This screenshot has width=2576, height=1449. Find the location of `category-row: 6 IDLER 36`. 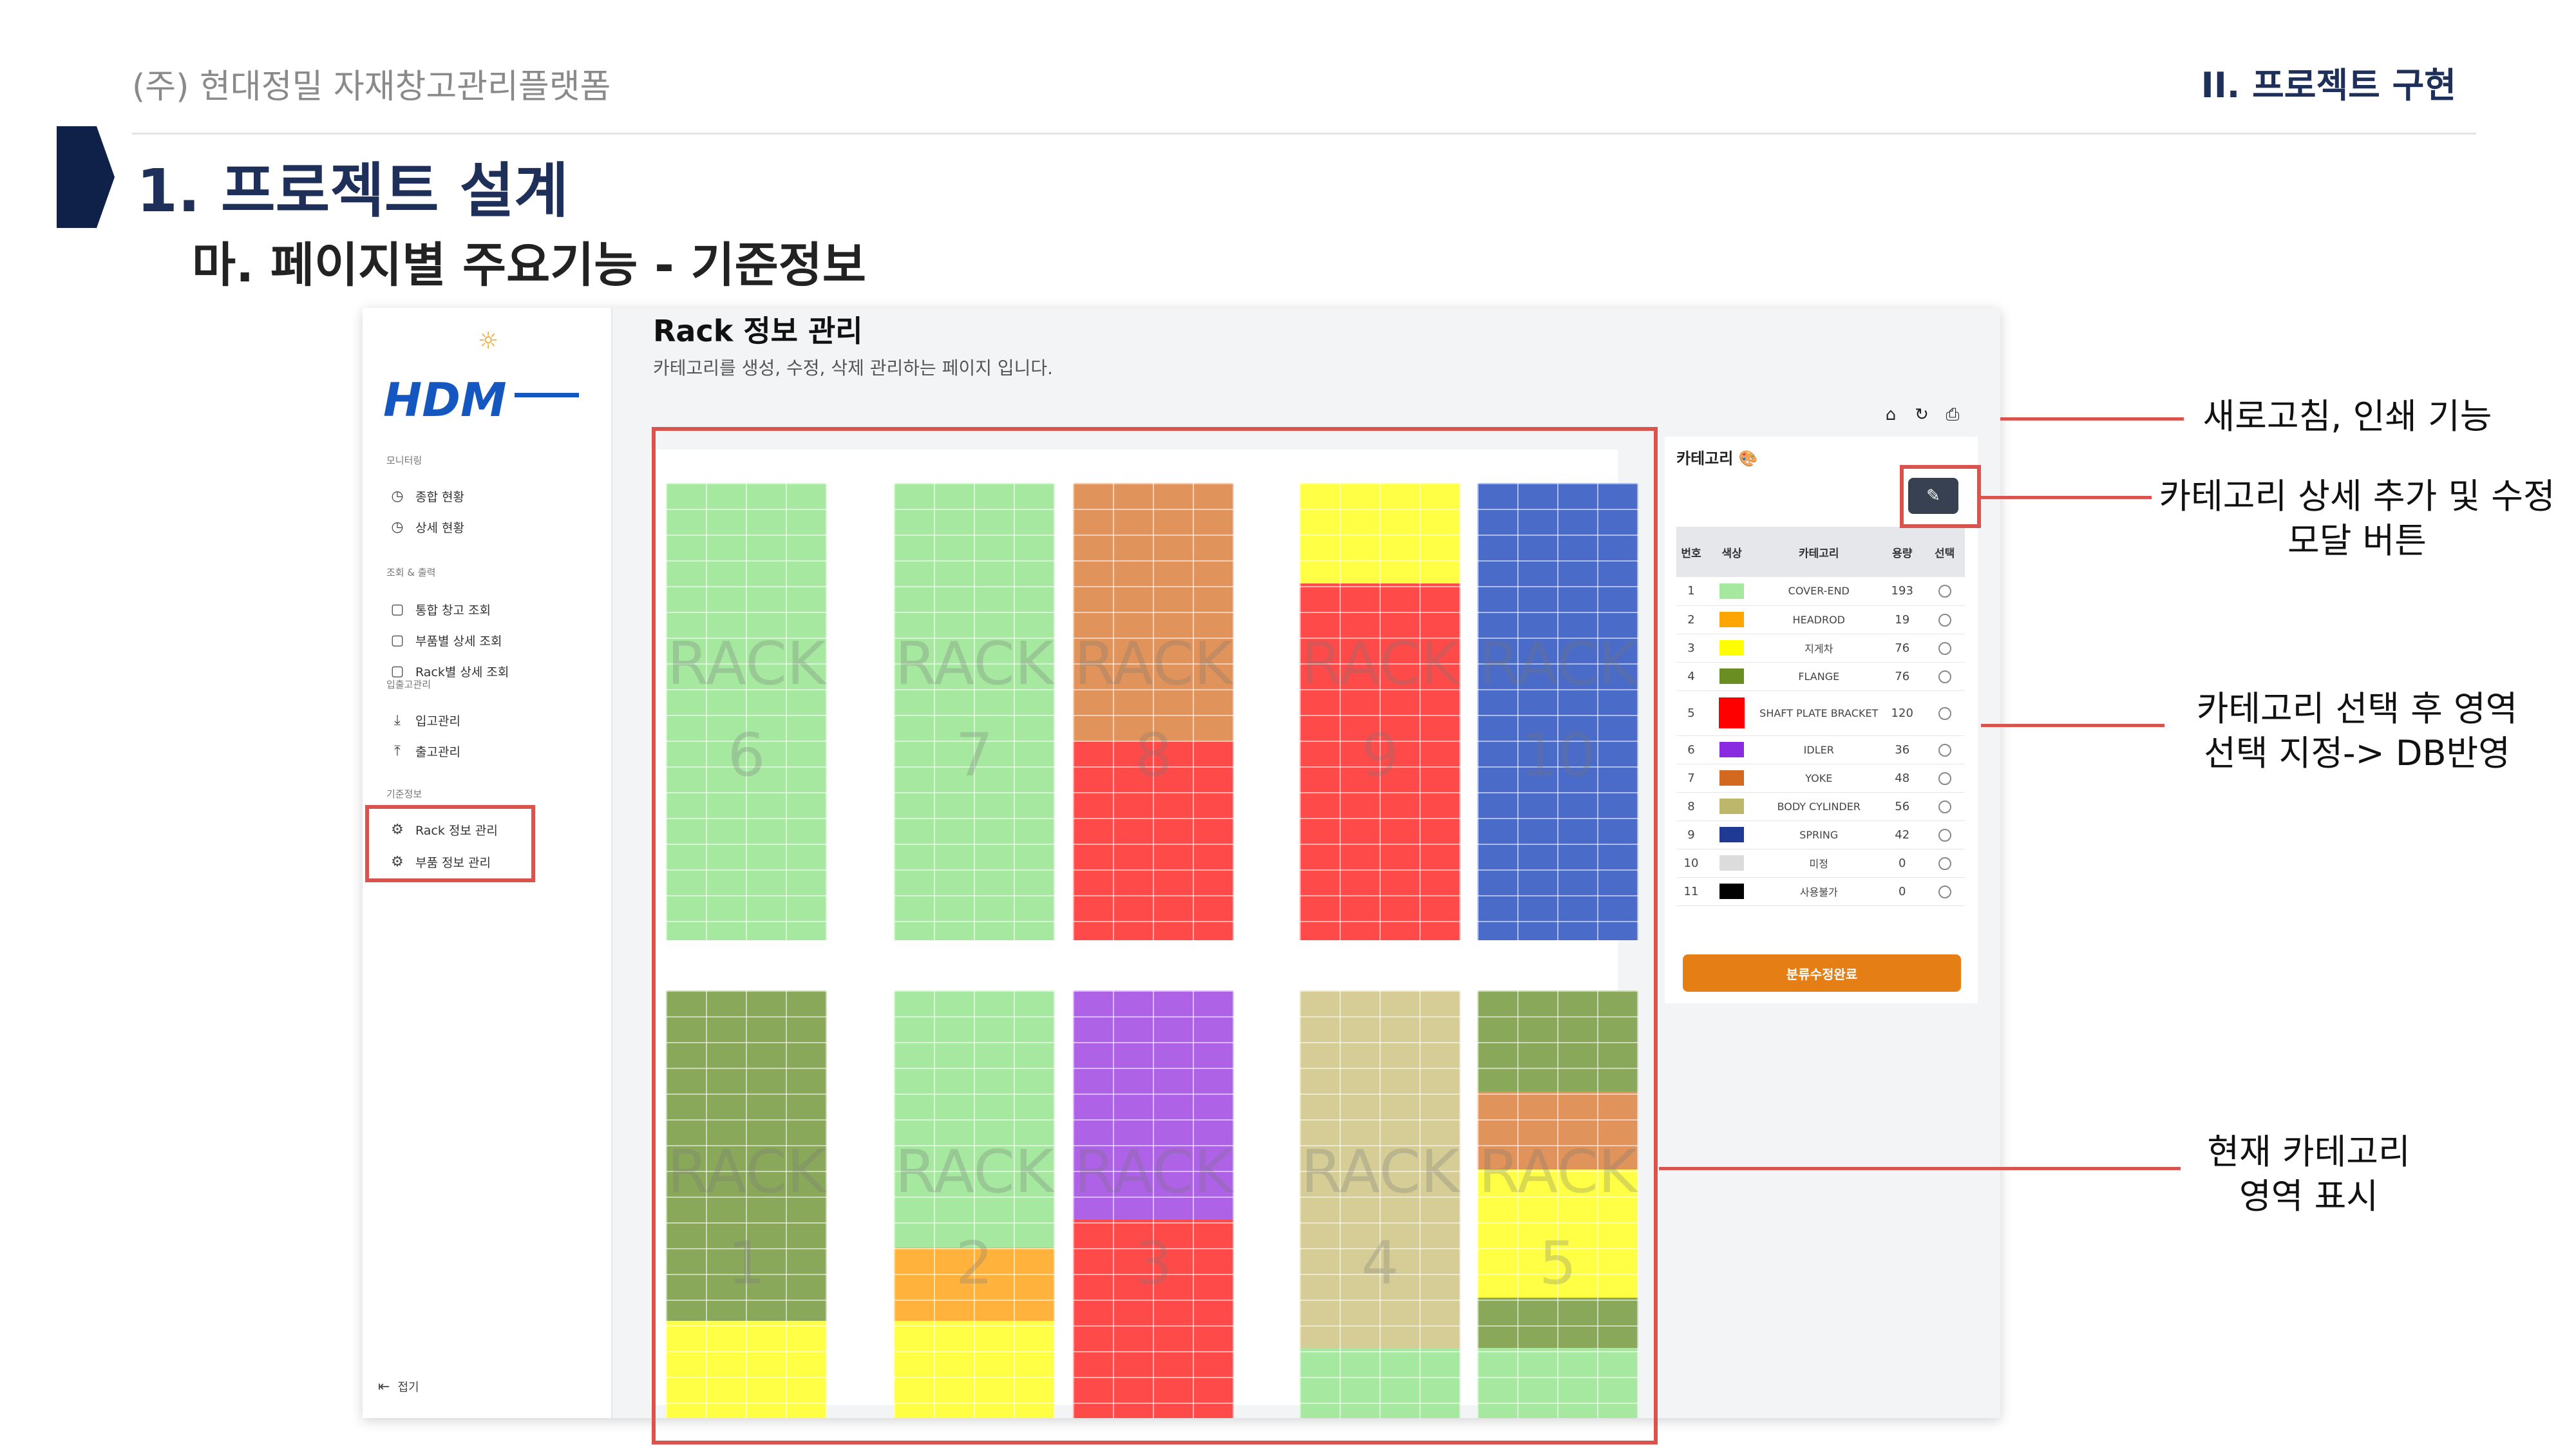

category-row: 6 IDLER 36 is located at coordinates (1820, 749).